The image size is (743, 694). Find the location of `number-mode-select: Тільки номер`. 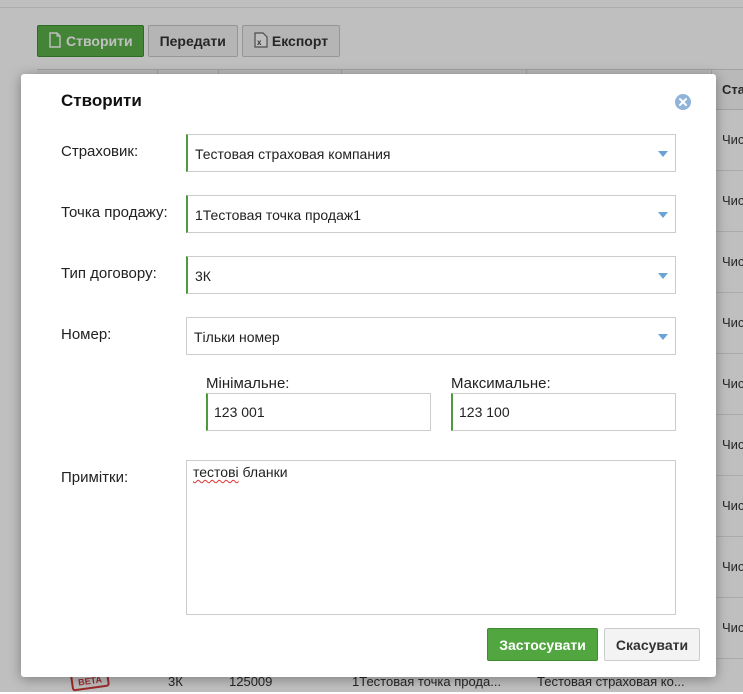

number-mode-select: Тільки номер is located at coordinates (431, 336).